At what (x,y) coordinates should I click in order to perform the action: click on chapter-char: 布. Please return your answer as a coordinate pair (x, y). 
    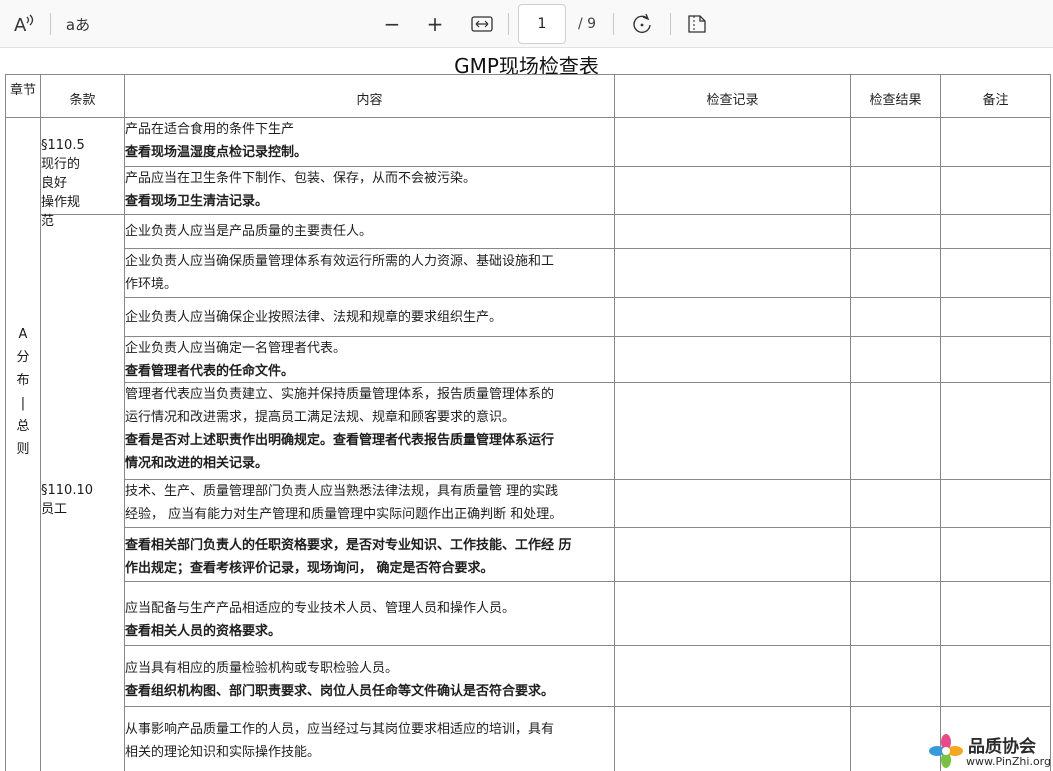
    Looking at the image, I should click on (23, 380).